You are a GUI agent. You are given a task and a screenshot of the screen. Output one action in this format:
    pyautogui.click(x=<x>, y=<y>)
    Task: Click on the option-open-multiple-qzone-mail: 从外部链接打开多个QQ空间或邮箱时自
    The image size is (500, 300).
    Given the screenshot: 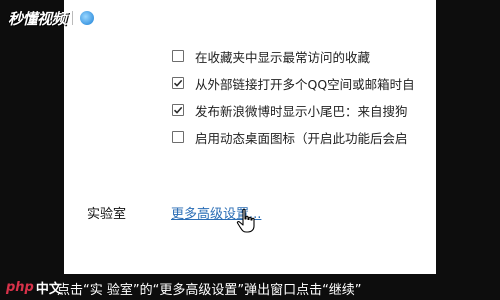 What is the action you would take?
    pyautogui.click(x=293, y=83)
    